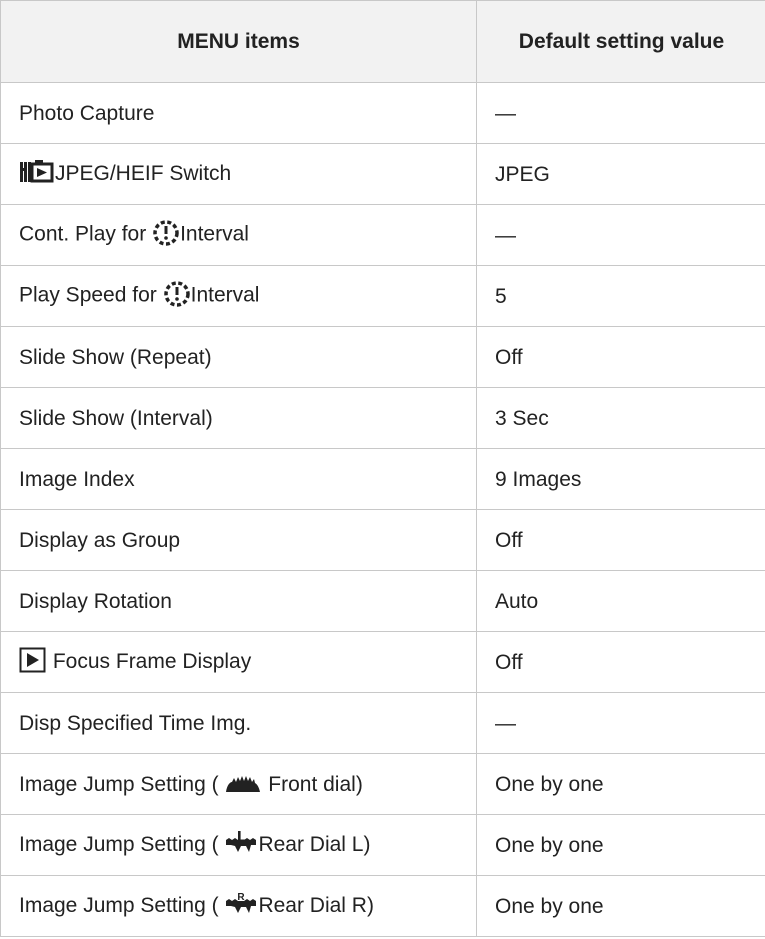 The image size is (765, 939). I want to click on table-row: Cont. Play for Interval —, so click(382, 235).